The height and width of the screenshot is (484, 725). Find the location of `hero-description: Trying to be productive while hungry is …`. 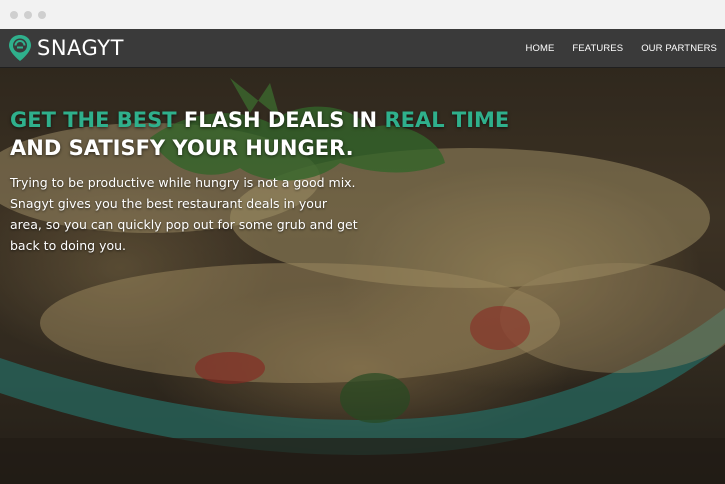

hero-description: Trying to be productive while hungry is … is located at coordinates (184, 214).